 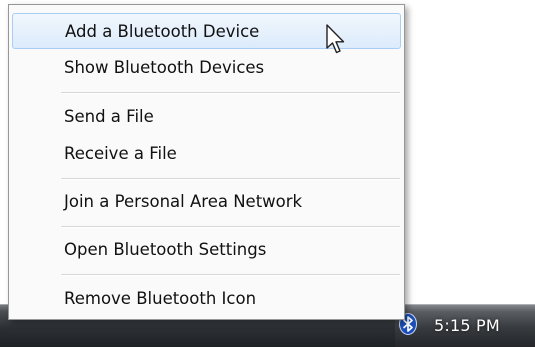 What do you see at coordinates (109, 116) in the screenshot?
I see `menu-item-label: Send a File` at bounding box center [109, 116].